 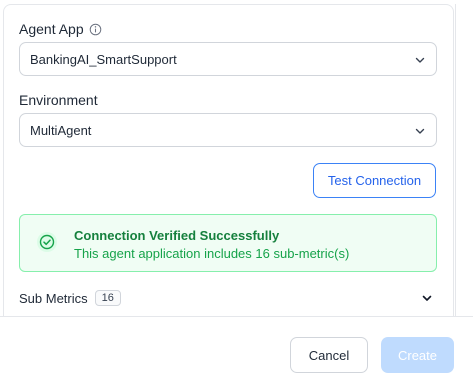 I want to click on environment-label: Environment, so click(x=58, y=100).